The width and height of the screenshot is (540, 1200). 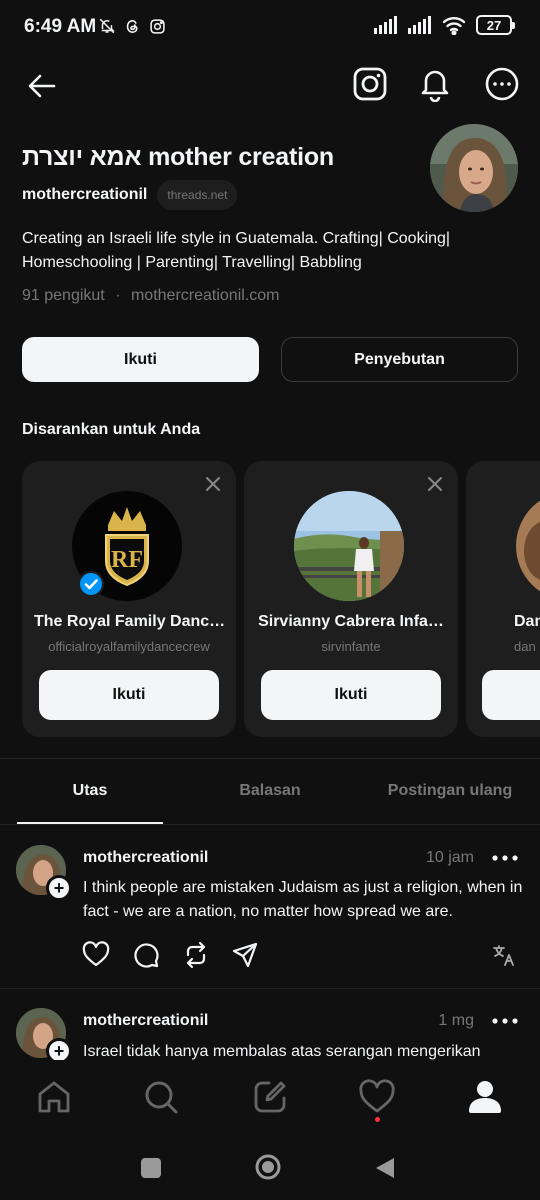 I want to click on status-bar: 6:49 AM 27, so click(x=270, y=28).